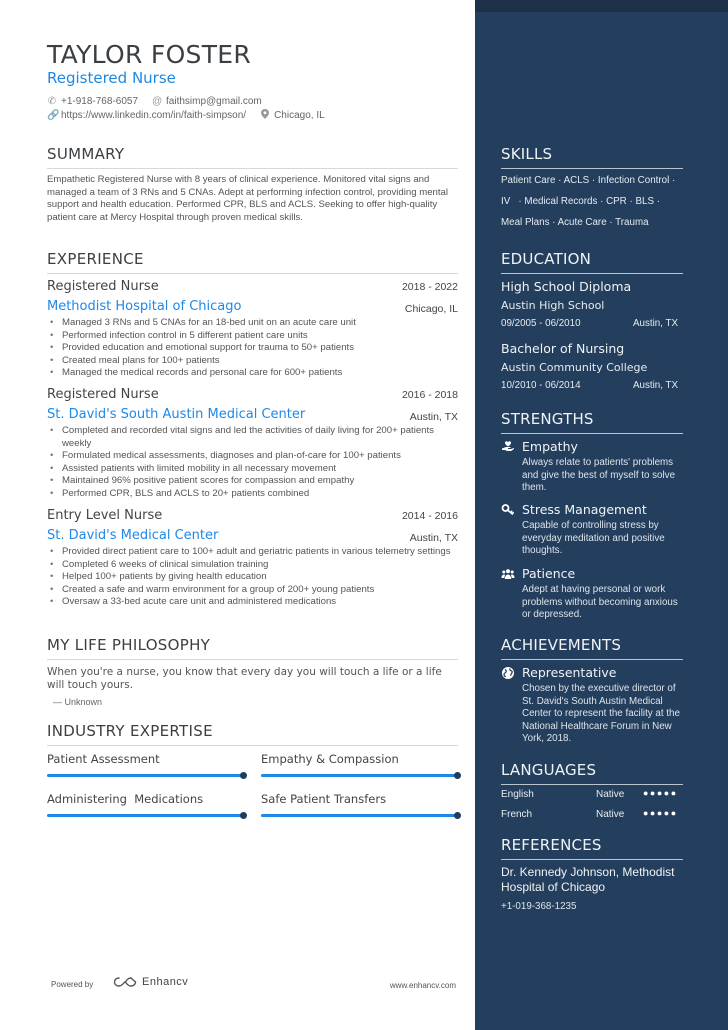 This screenshot has width=728, height=1030. I want to click on infinity-logo-icon, so click(125, 982).